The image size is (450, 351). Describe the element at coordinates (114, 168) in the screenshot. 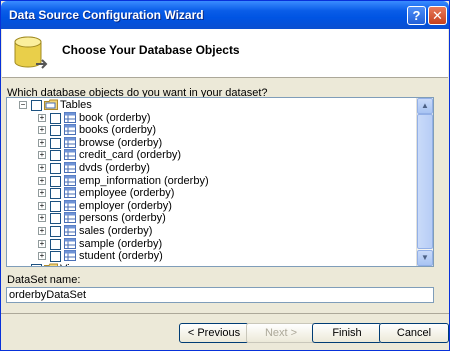

I see `tree-item-label: dvds (orderby)` at that location.